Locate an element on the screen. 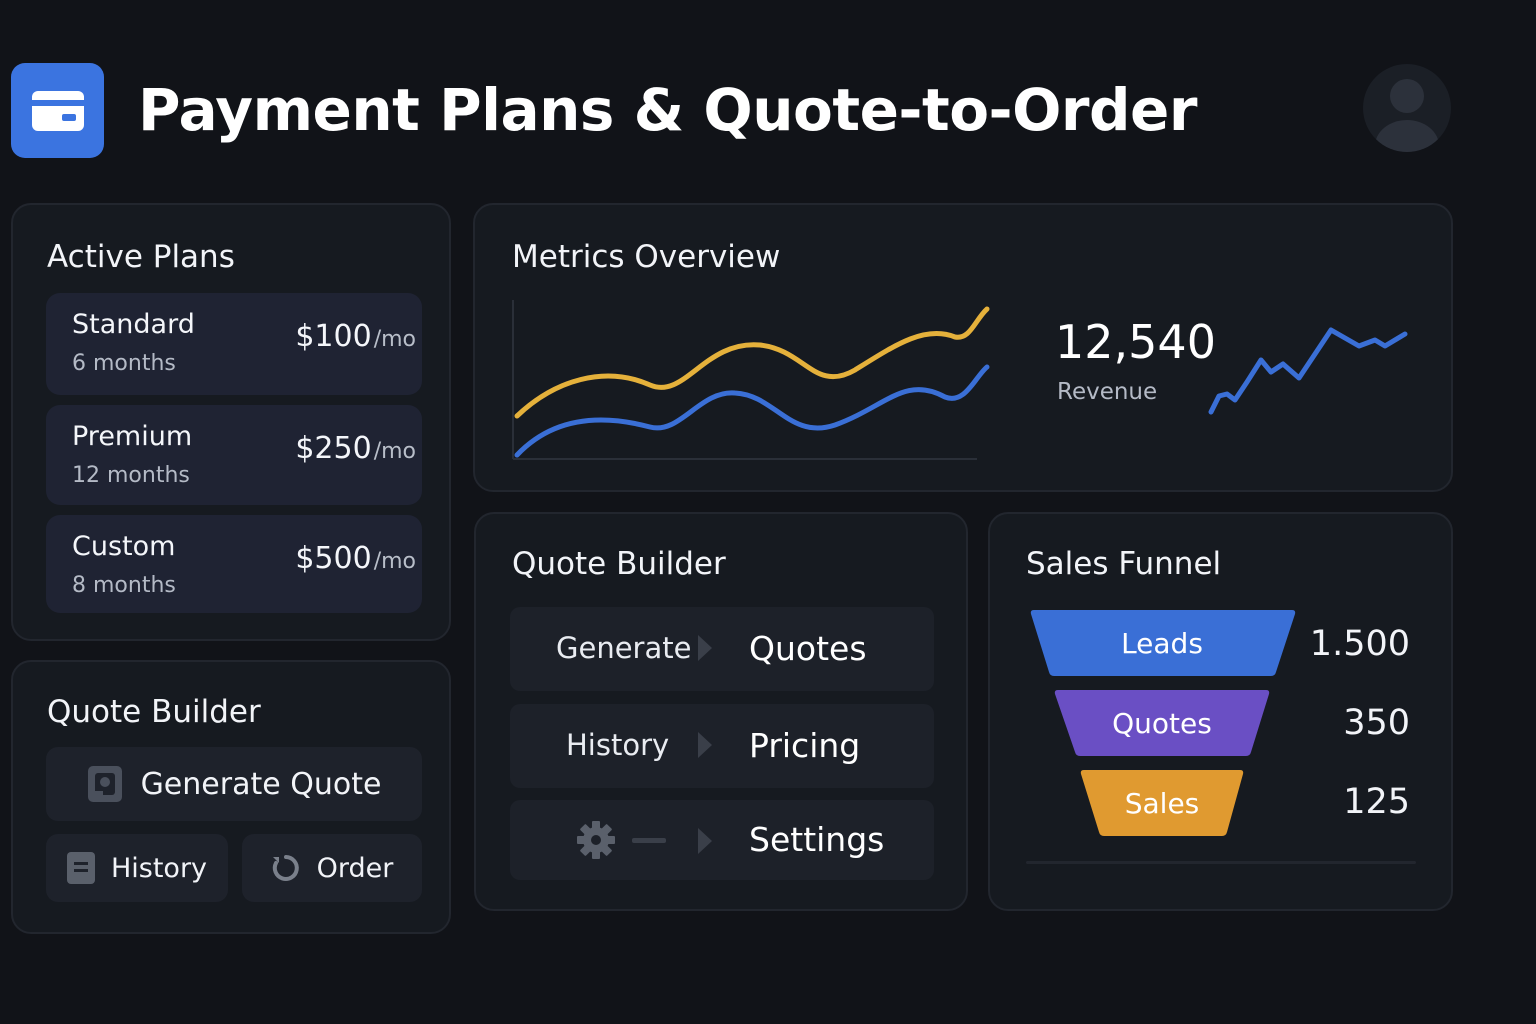 The image size is (1536, 1024). flow-right-label: Pricing is located at coordinates (805, 745).